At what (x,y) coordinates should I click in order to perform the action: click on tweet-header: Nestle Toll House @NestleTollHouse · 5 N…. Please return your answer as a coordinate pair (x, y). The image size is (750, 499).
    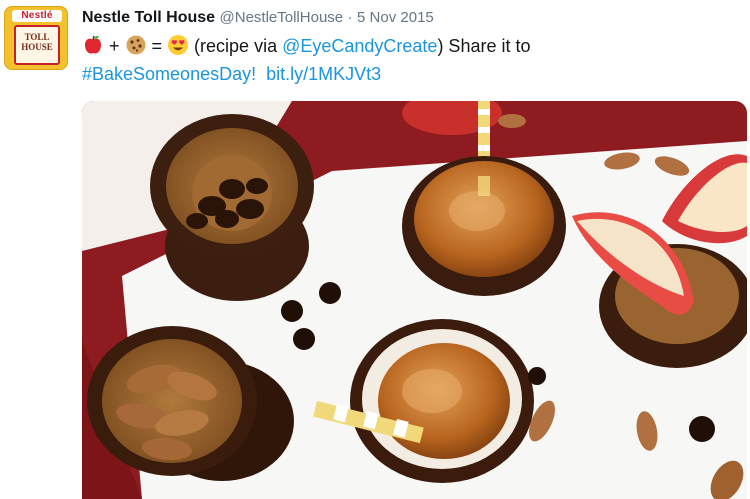
    Looking at the image, I should click on (258, 18).